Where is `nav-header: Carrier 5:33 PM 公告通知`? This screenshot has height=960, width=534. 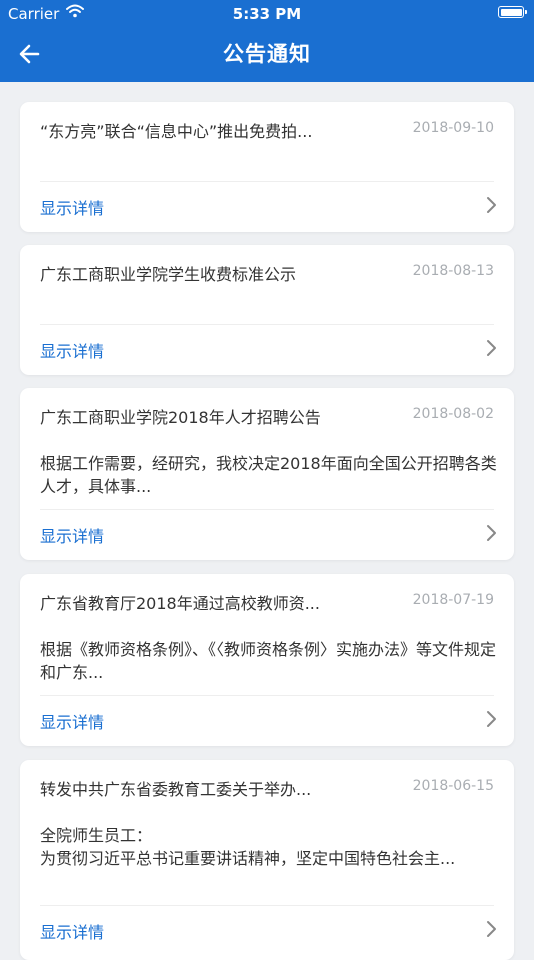 nav-header: Carrier 5:33 PM 公告通知 is located at coordinates (267, 41).